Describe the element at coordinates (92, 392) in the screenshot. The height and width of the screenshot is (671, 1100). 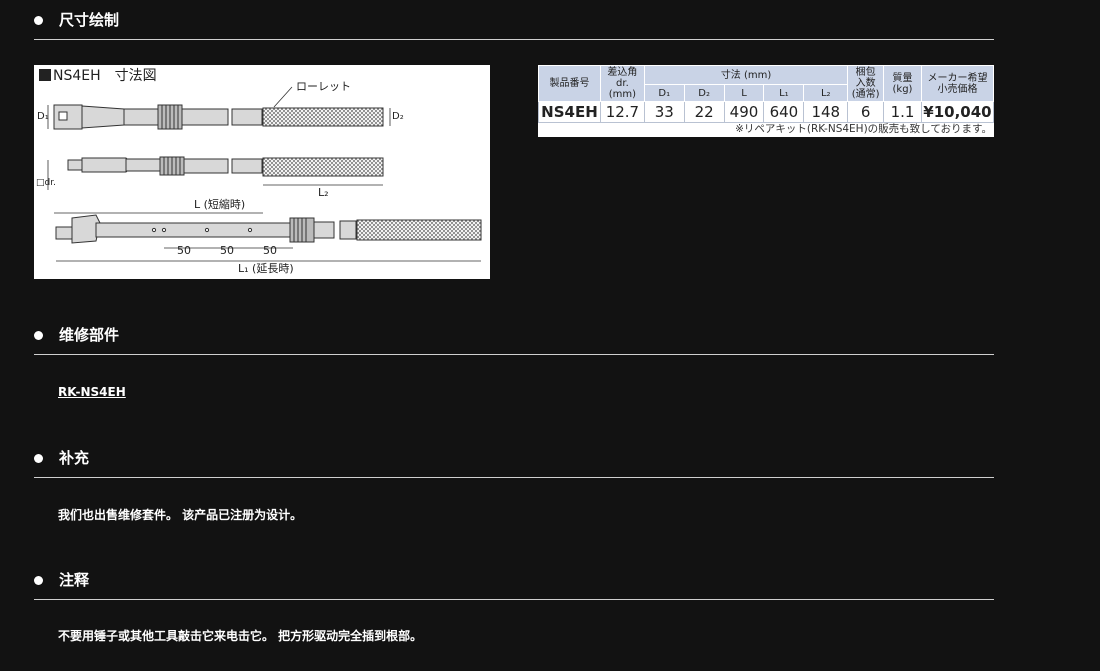
I see `repair-kit-link: RK-NS4EH` at that location.